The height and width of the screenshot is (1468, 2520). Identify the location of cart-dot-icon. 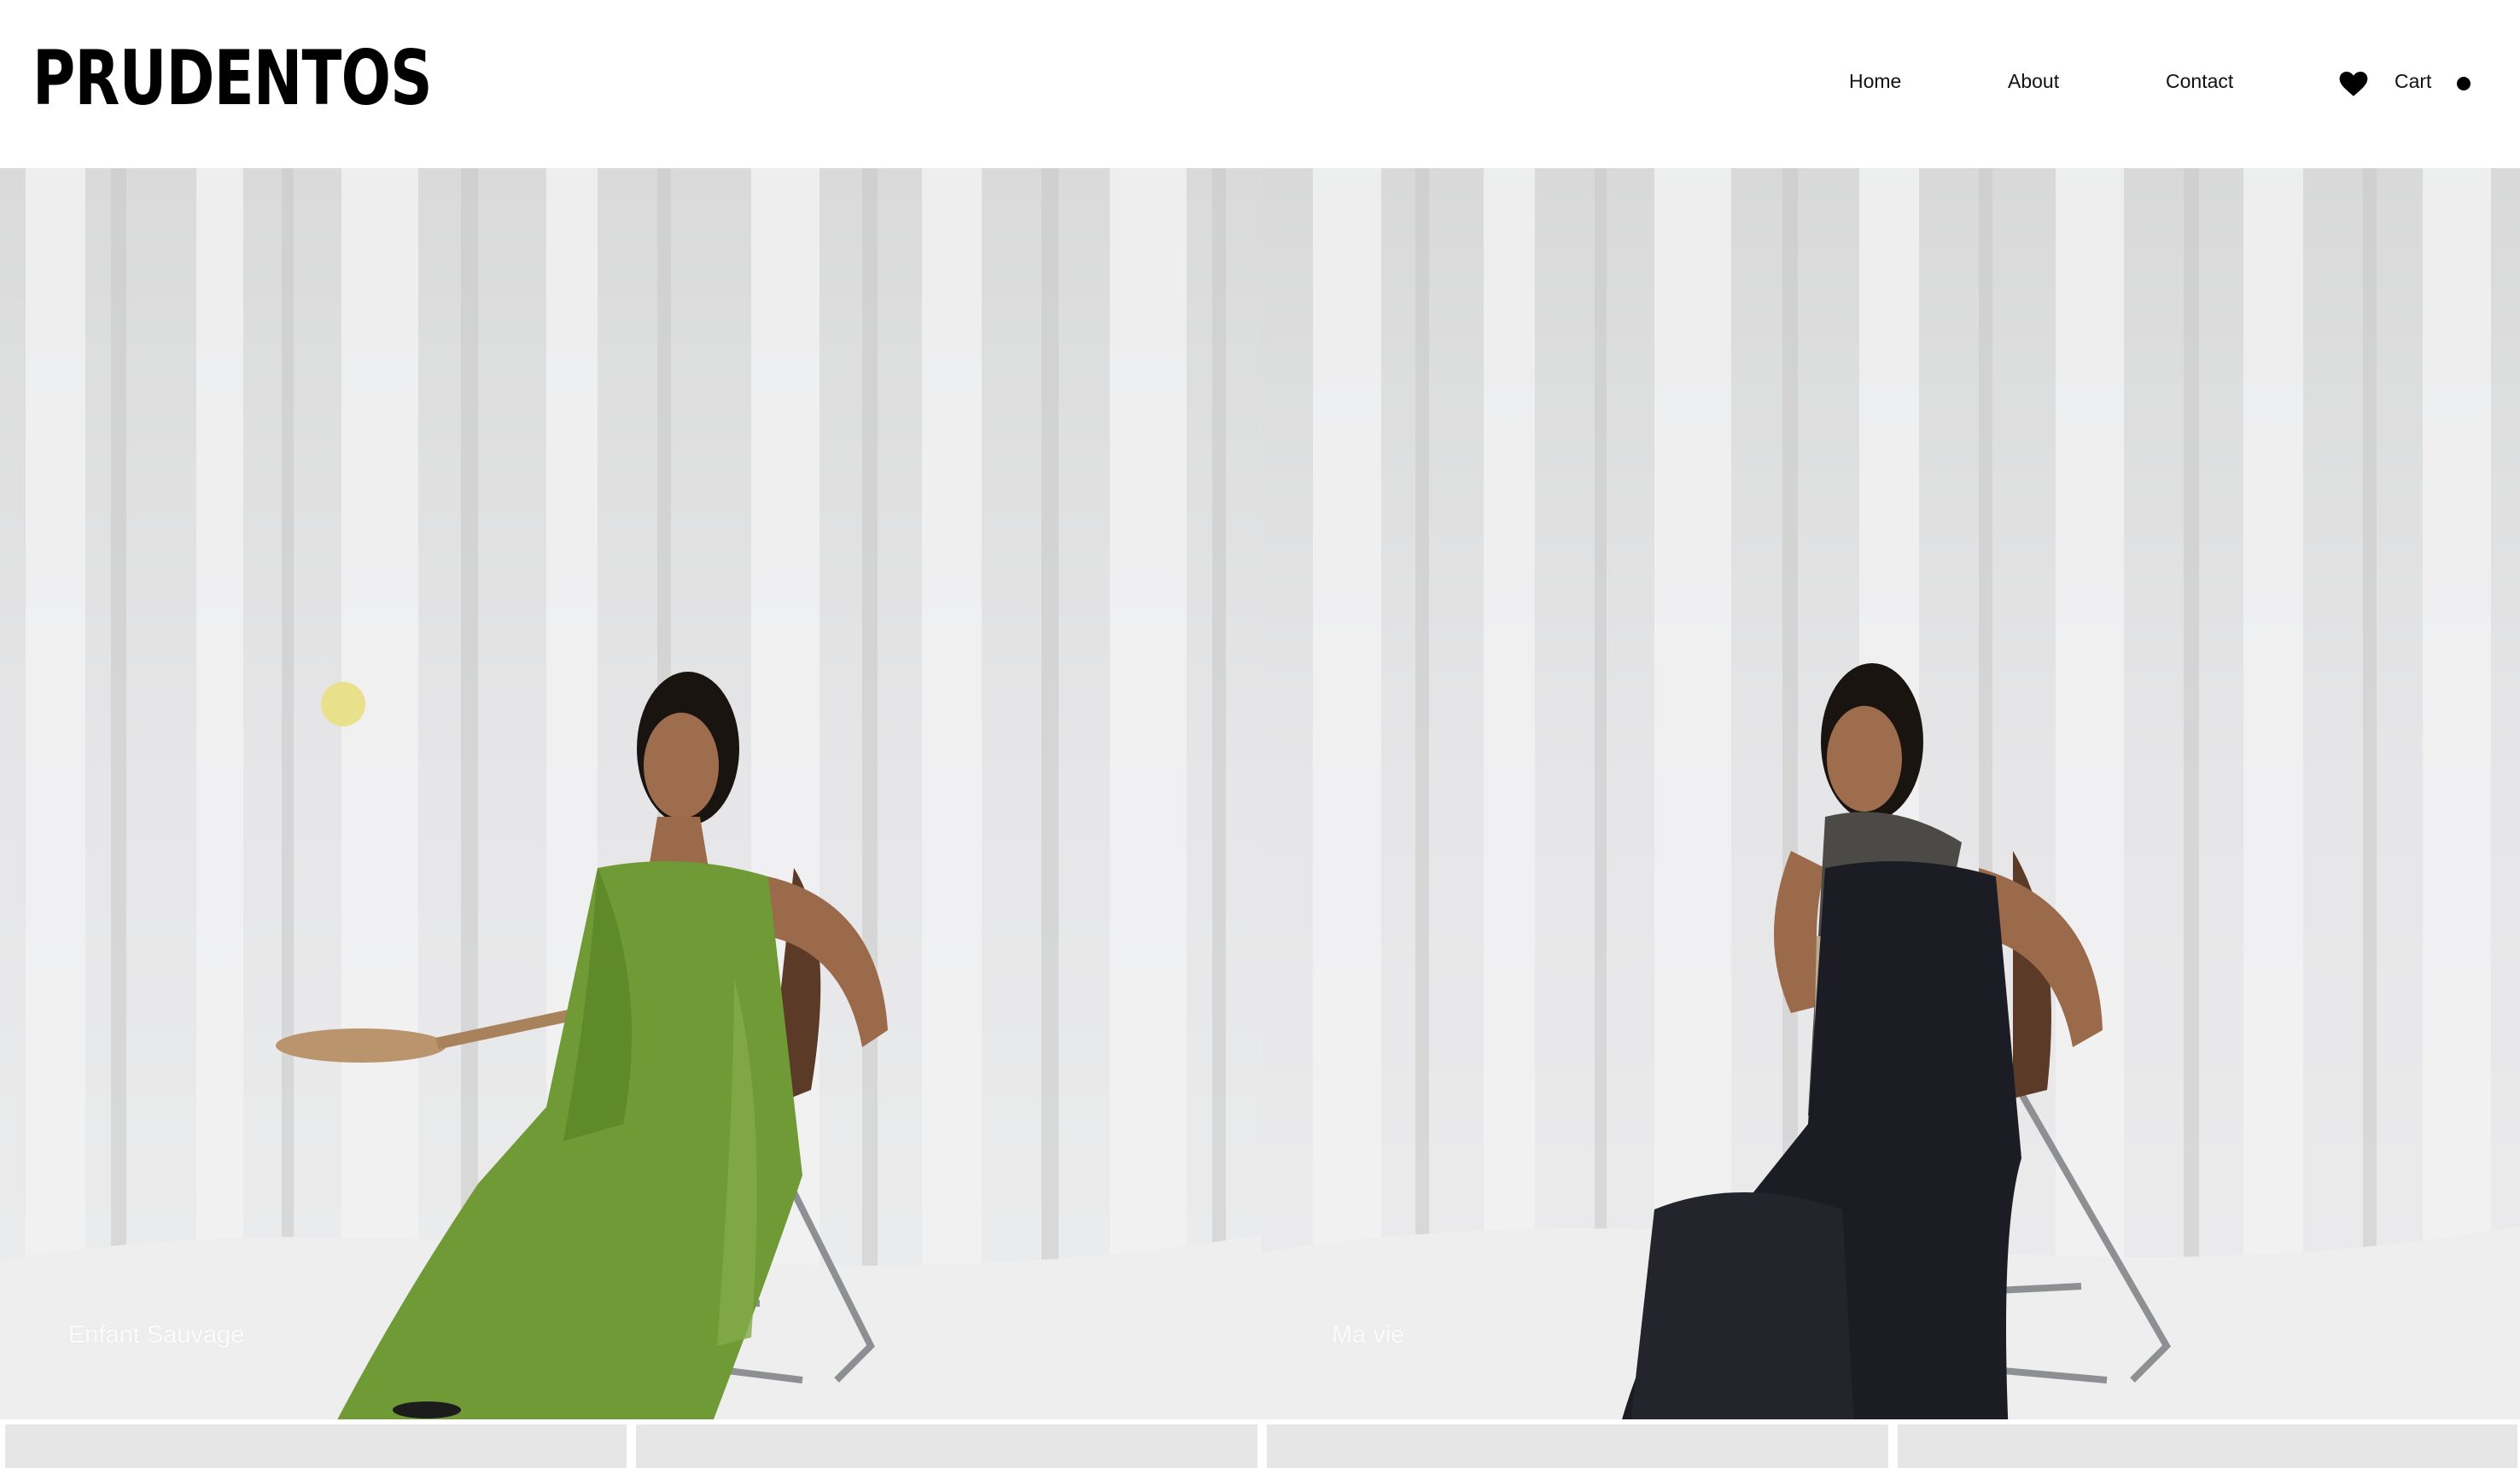
(2463, 83).